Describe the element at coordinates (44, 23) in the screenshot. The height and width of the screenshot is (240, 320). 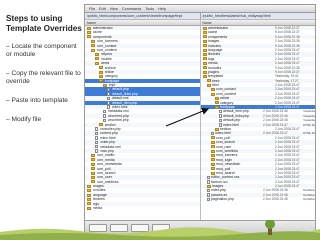
I see `slide-title: Steps to using Template Overrides` at that location.